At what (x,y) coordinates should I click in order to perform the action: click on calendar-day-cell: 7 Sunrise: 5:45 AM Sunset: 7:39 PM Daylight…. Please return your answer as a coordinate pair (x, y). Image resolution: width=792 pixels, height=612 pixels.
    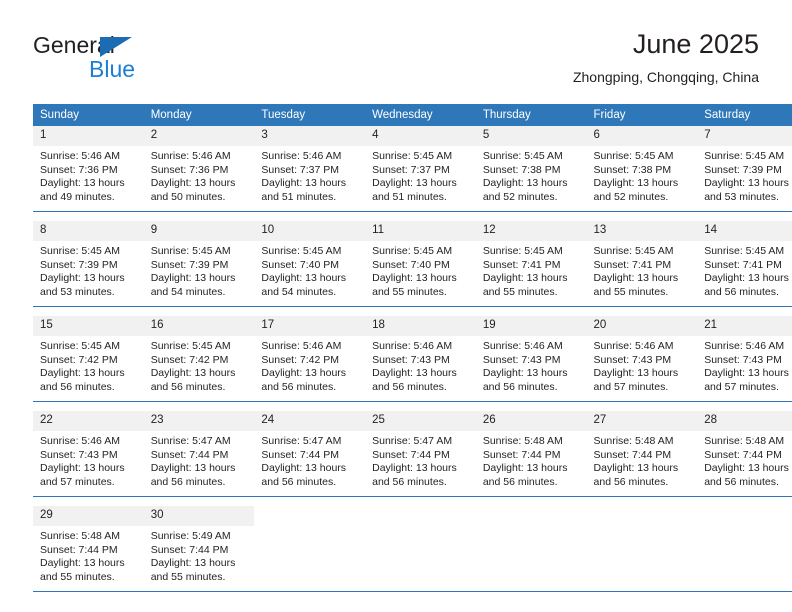
    Looking at the image, I should click on (744, 169).